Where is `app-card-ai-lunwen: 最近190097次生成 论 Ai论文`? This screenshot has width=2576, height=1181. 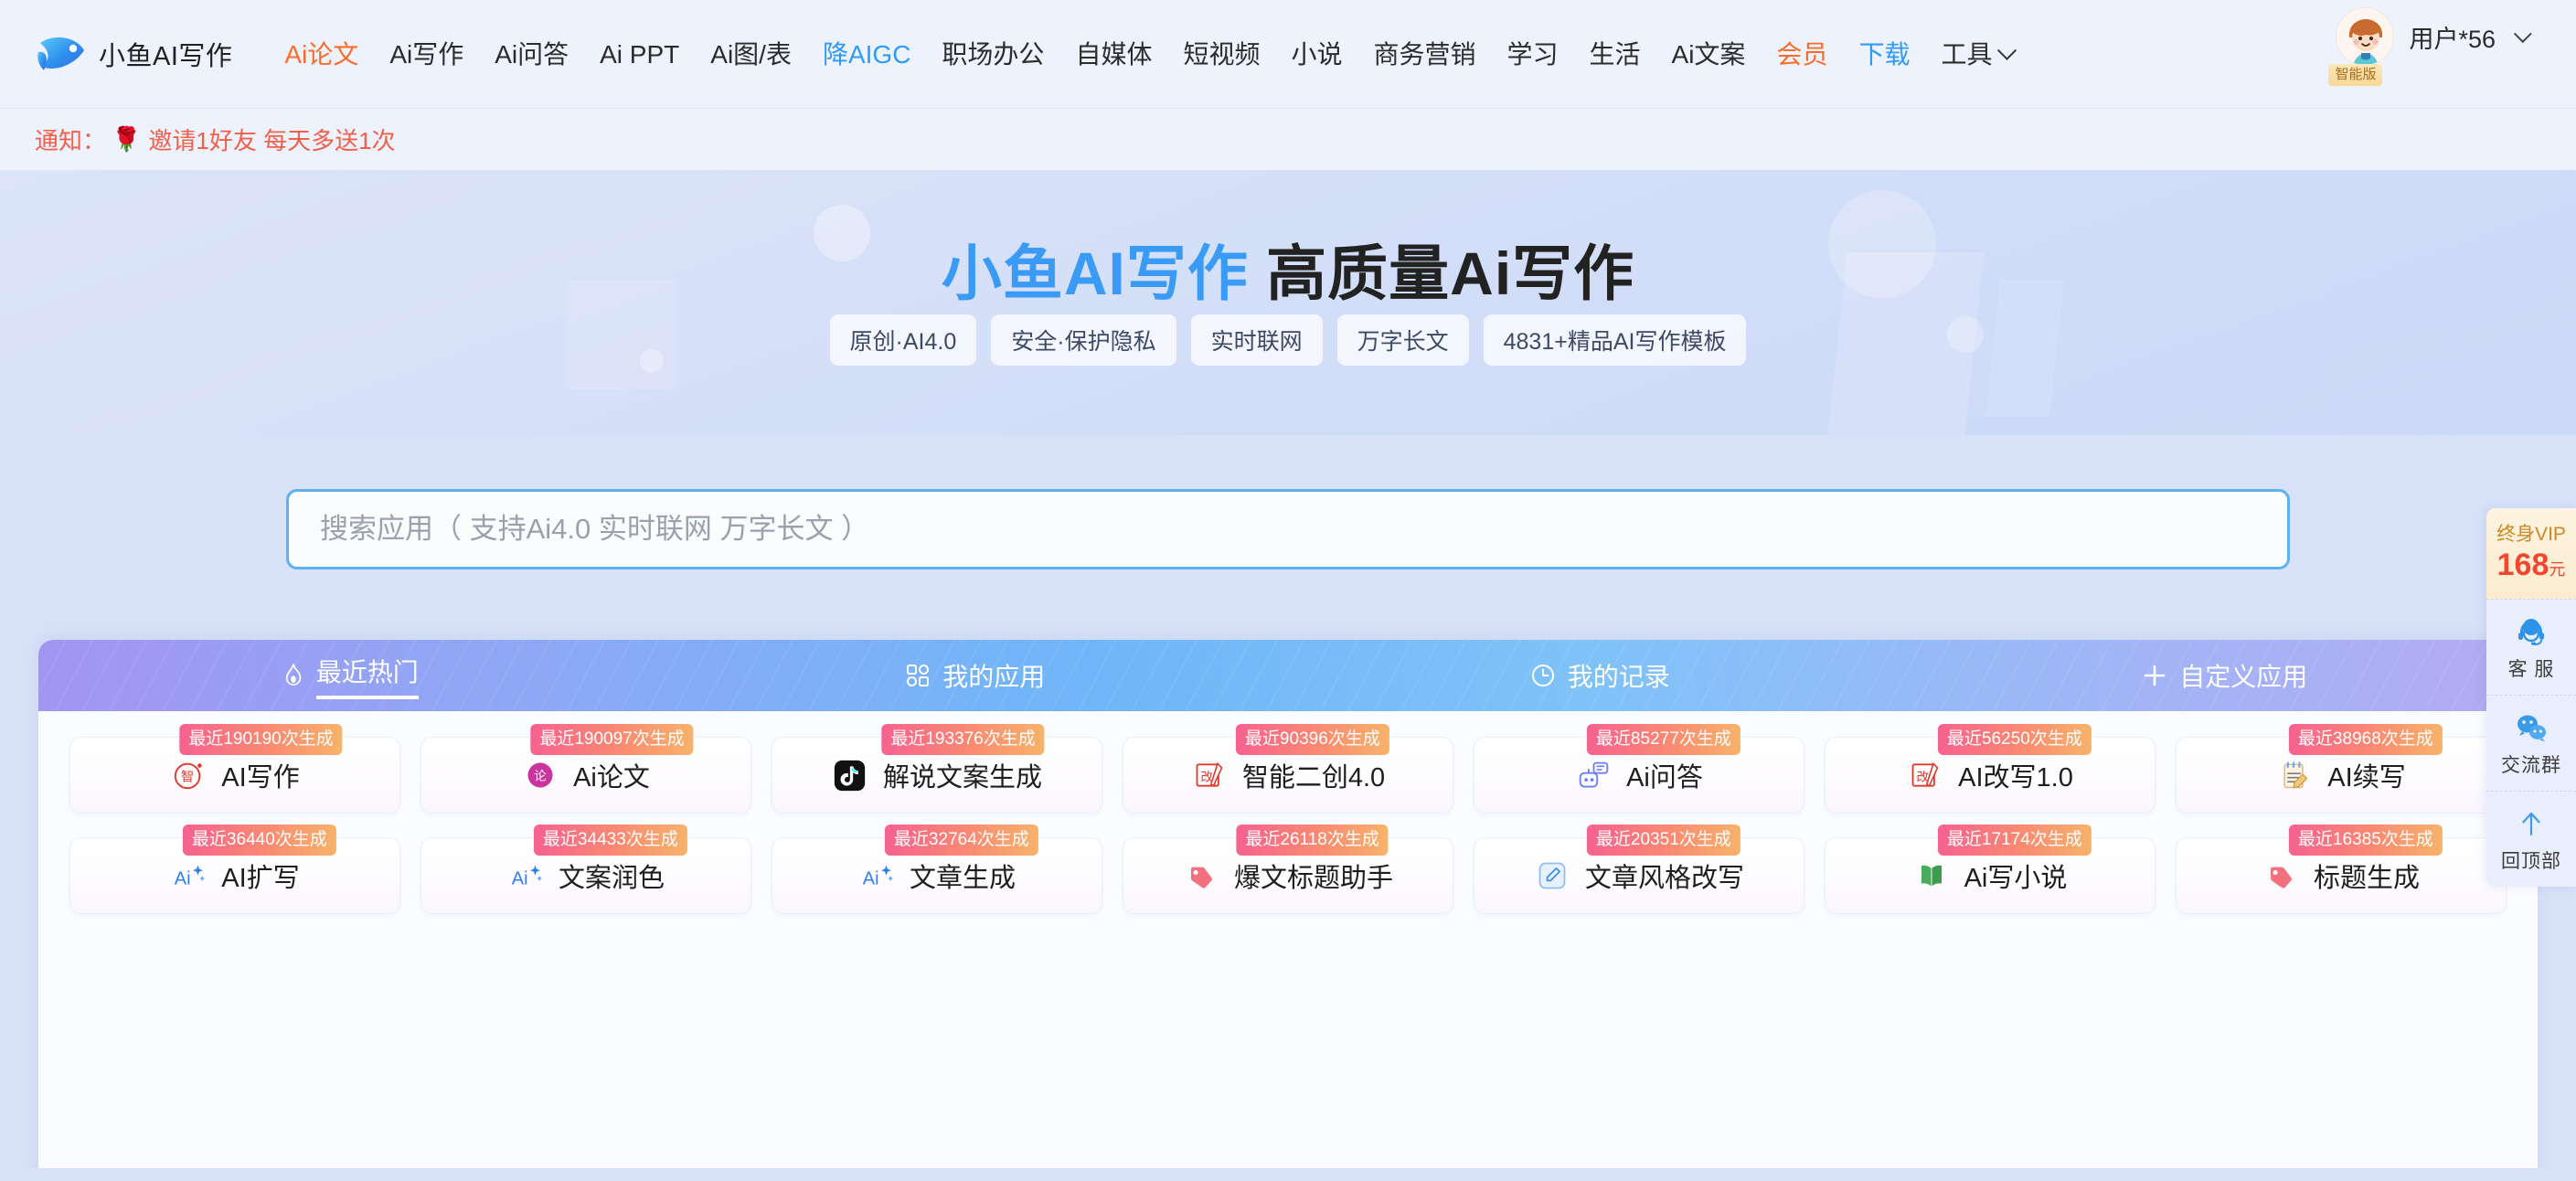 app-card-ai-lunwen: 最近190097次生成 论 Ai论文 is located at coordinates (585, 769).